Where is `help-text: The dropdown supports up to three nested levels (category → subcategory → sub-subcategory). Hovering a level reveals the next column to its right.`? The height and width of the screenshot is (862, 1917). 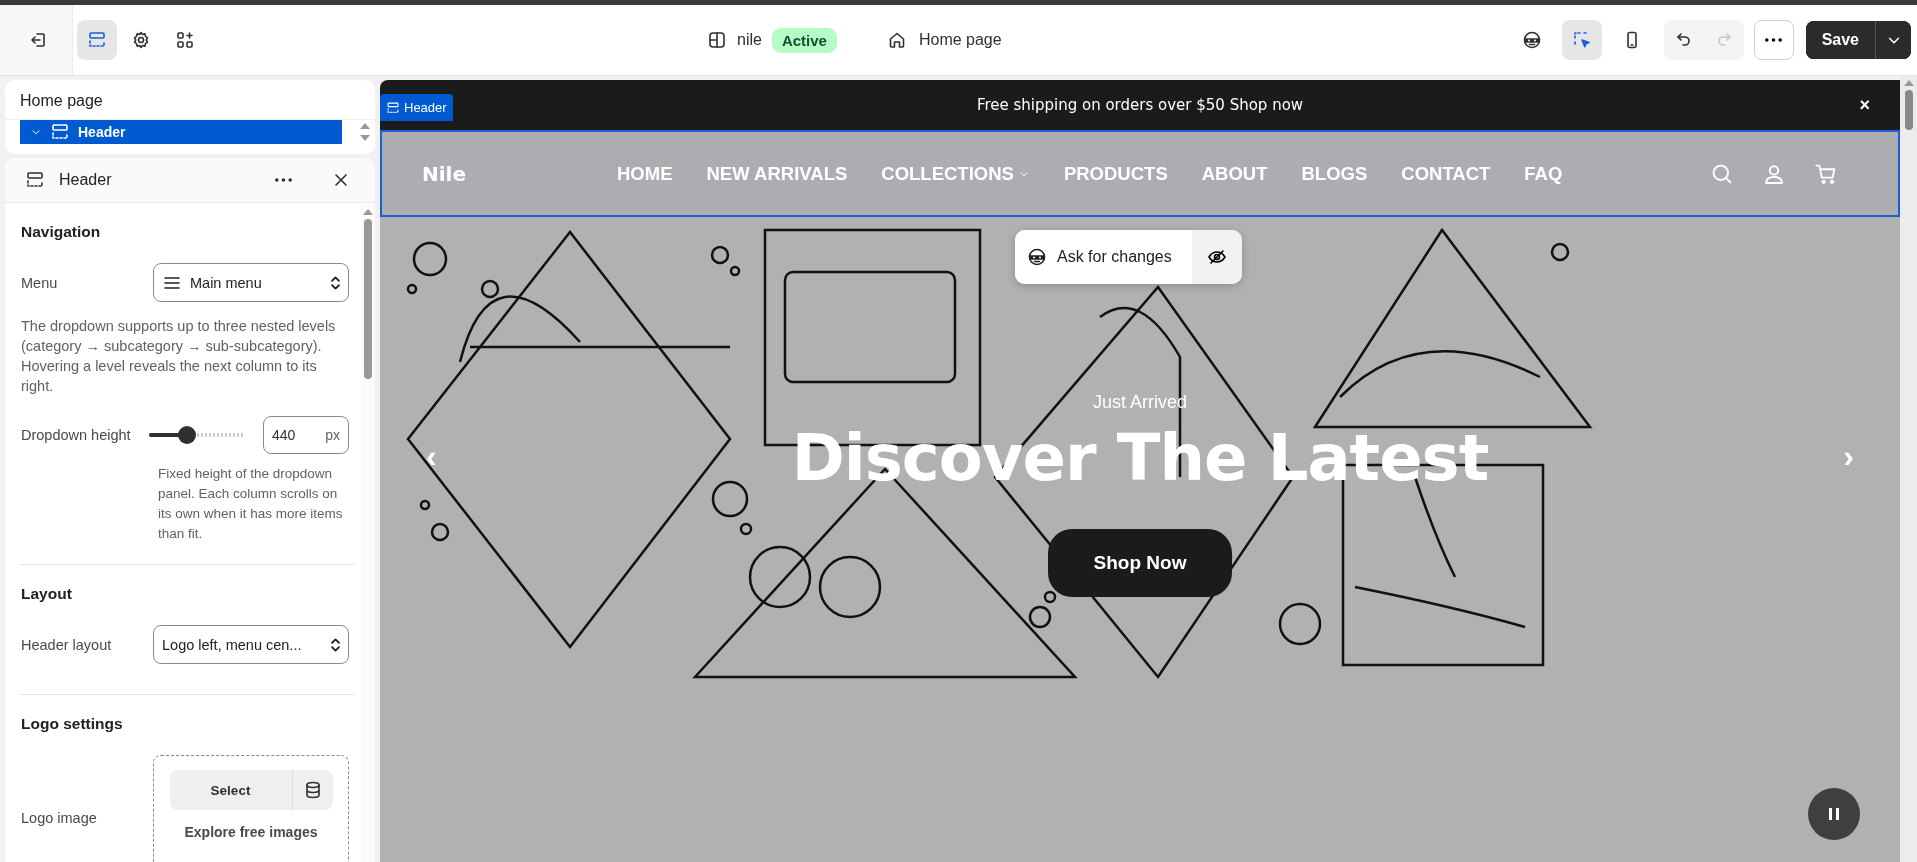
help-text: The dropdown supports up to three nested levels (category → subcategory → sub-subcategory). Hovering a level reveals the next column to its right. is located at coordinates (179, 356).